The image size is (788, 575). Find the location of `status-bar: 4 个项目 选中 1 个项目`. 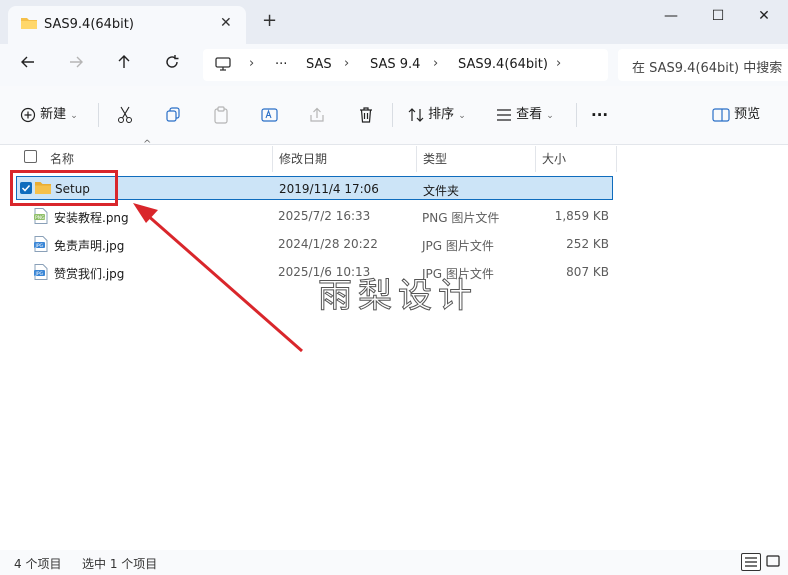

status-bar: 4 个项目 选中 1 个项目 is located at coordinates (394, 562).